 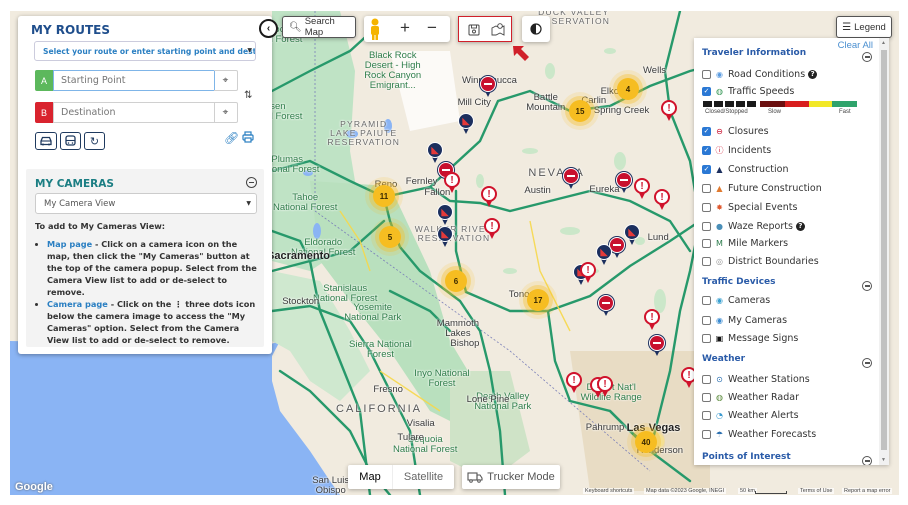 I want to click on cluster-marker: 15, so click(x=580, y=111).